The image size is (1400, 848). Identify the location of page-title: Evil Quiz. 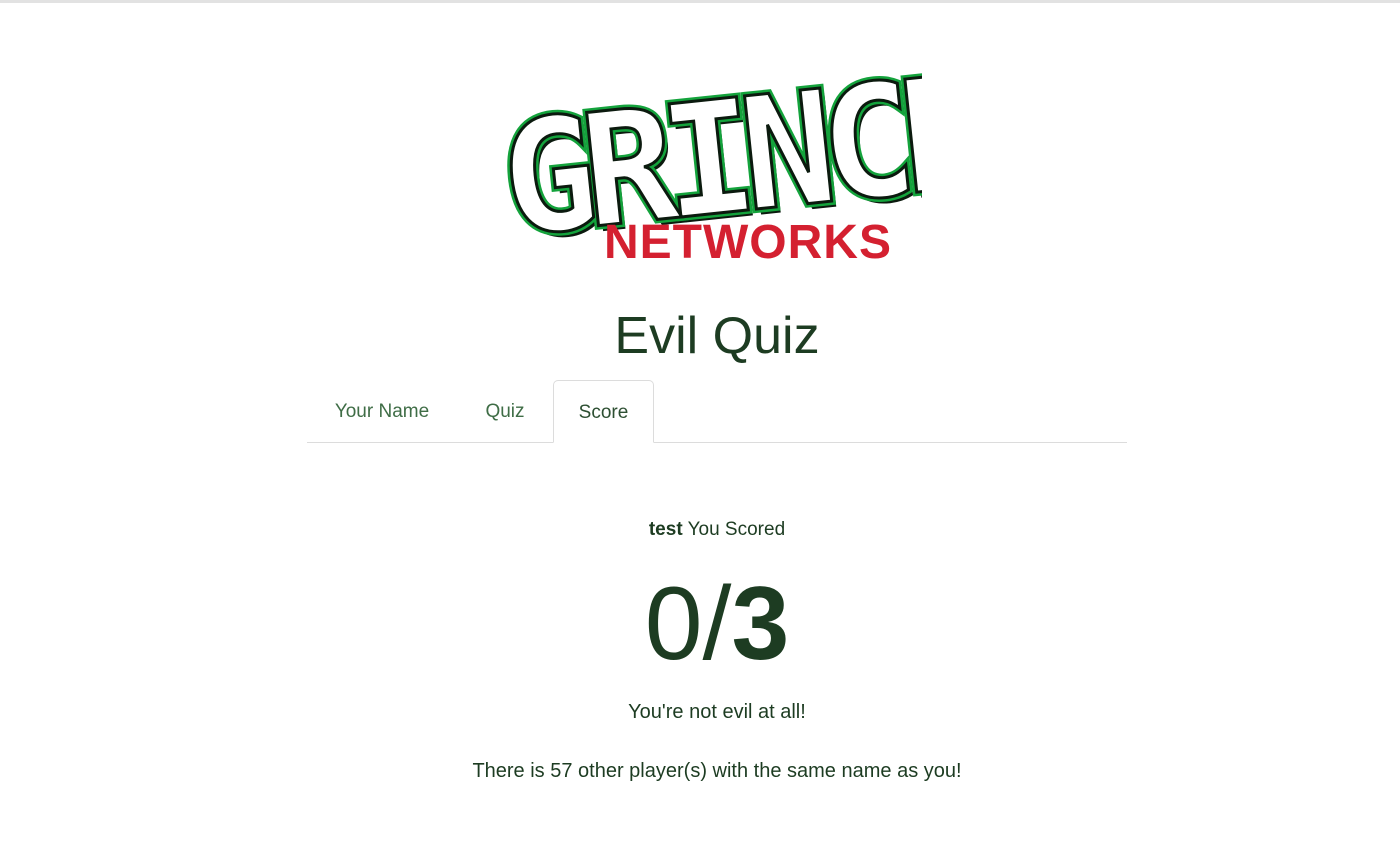
(717, 336).